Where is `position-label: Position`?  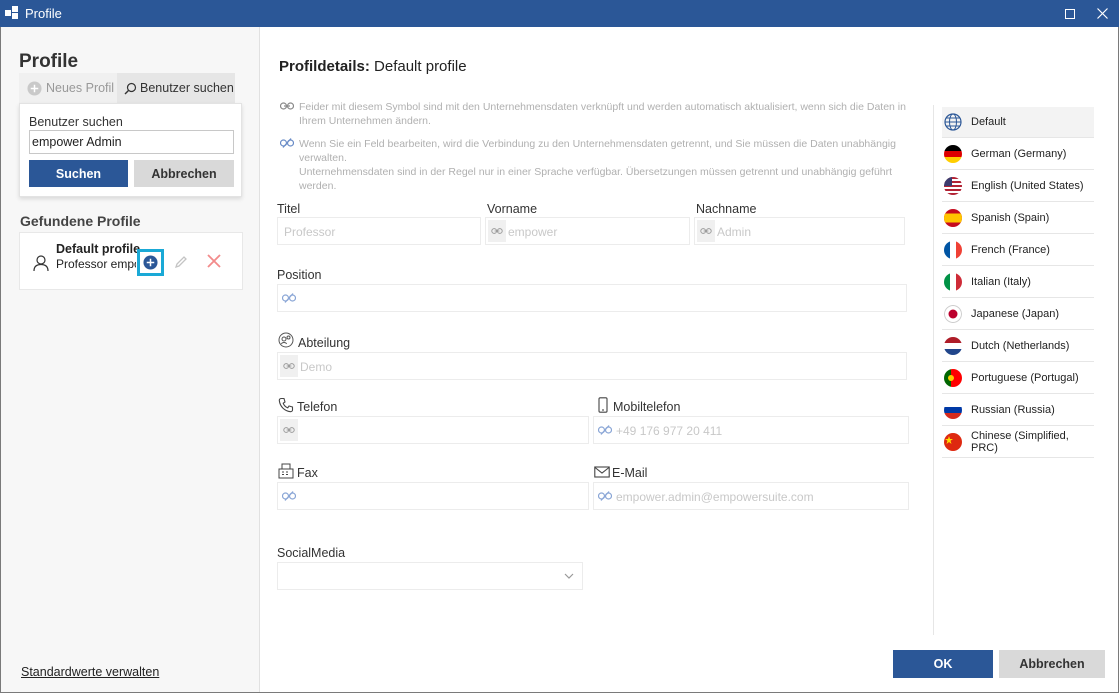
position-label: Position is located at coordinates (299, 275).